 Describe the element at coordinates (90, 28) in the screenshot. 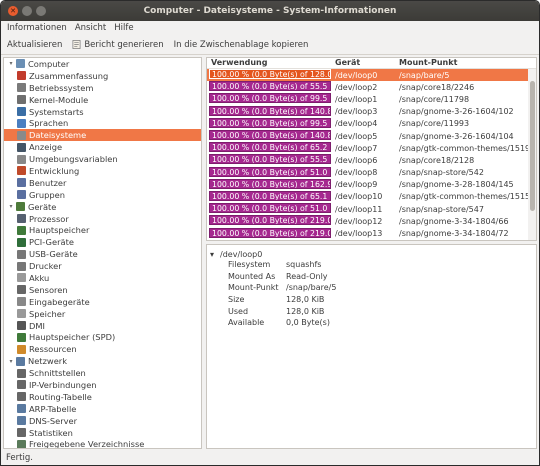

I see `menu-ansicht: Ansicht` at that location.